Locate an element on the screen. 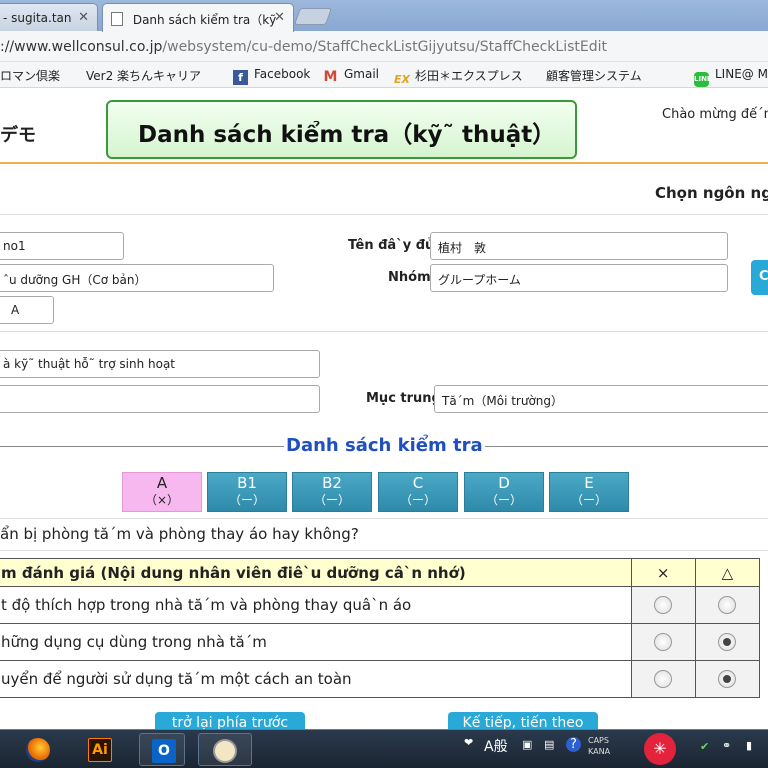 The image size is (768, 768). sub-category-field is located at coordinates (160, 399).